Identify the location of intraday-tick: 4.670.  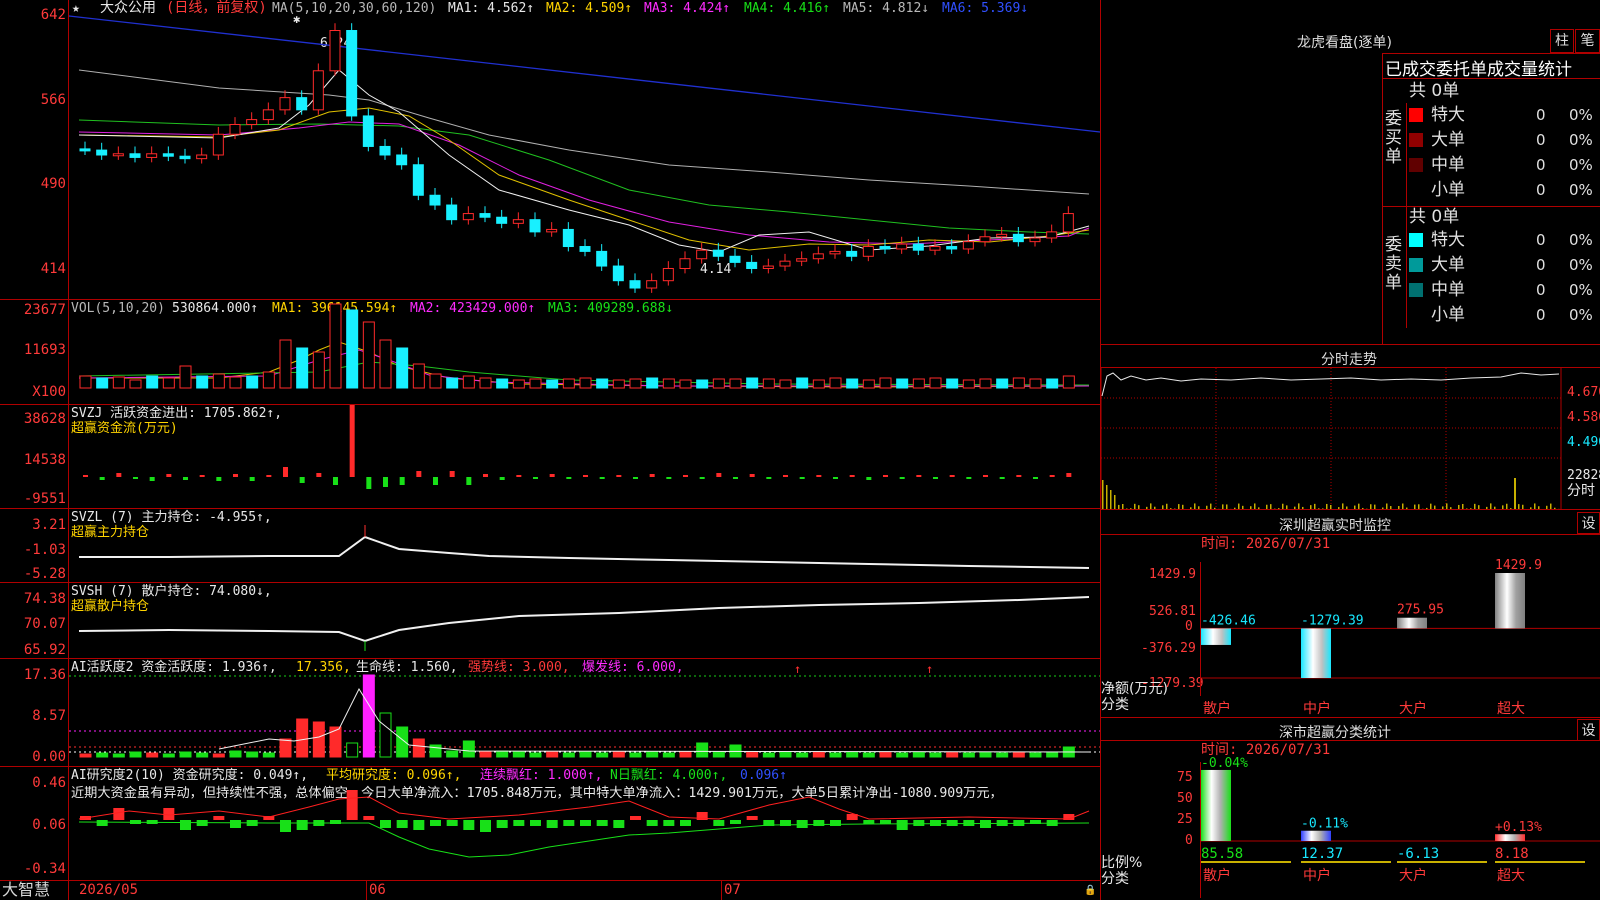
(1583, 392).